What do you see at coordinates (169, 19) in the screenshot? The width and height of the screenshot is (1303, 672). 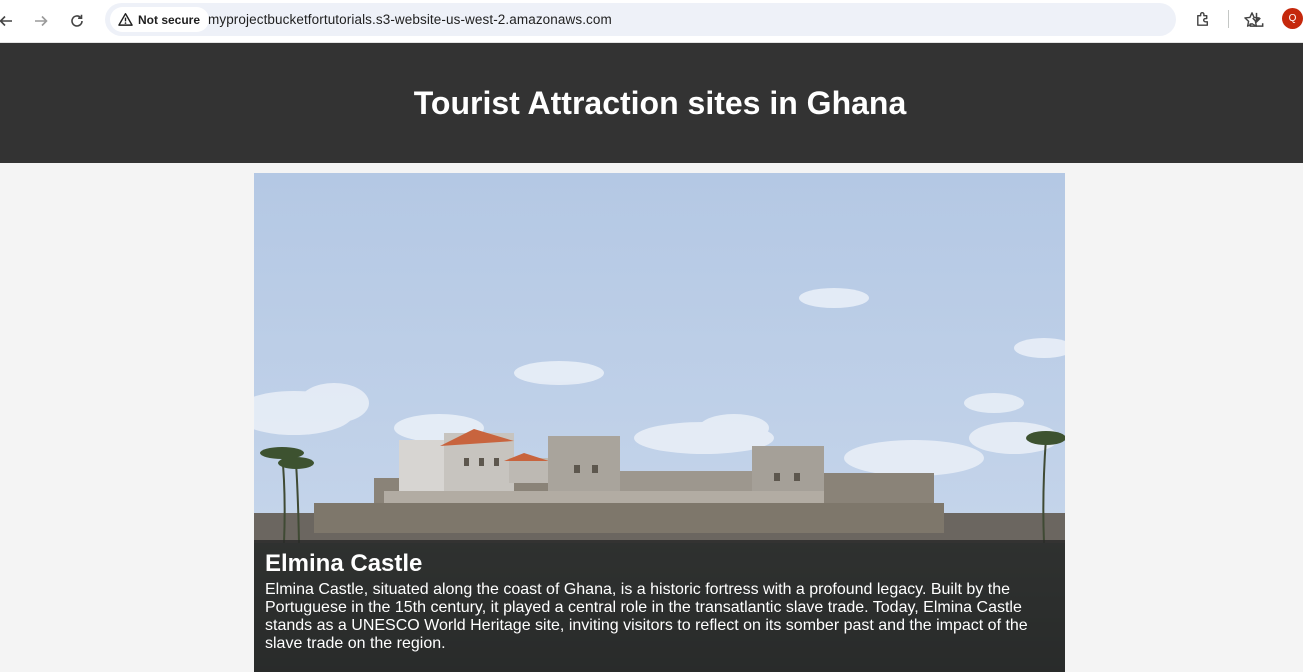 I see `security-label: Not secure` at bounding box center [169, 19].